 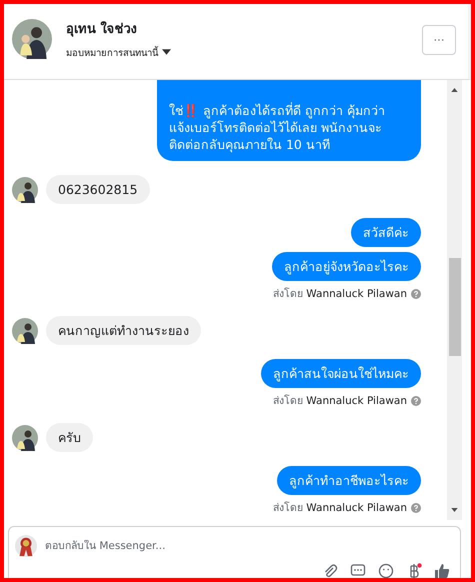 I want to click on contact-name: อุเทน ใจช่วง, so click(x=102, y=29).